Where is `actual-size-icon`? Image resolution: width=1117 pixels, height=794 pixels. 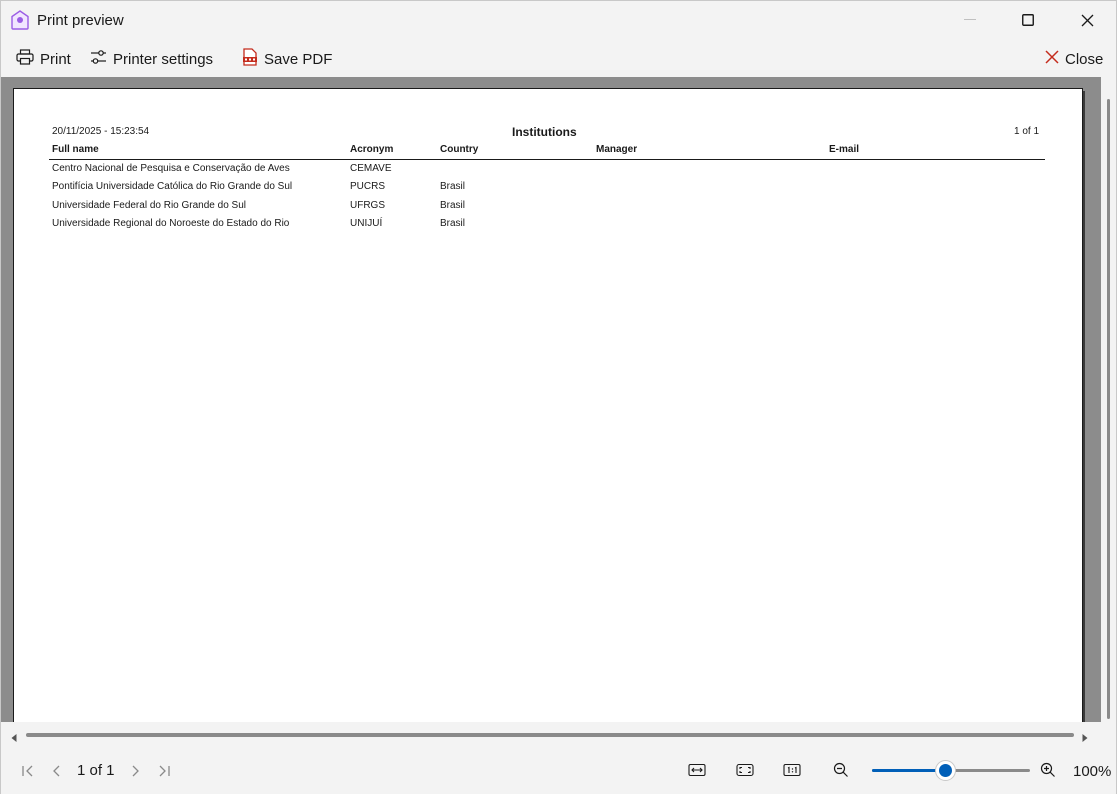
actual-size-icon is located at coordinates (792, 770).